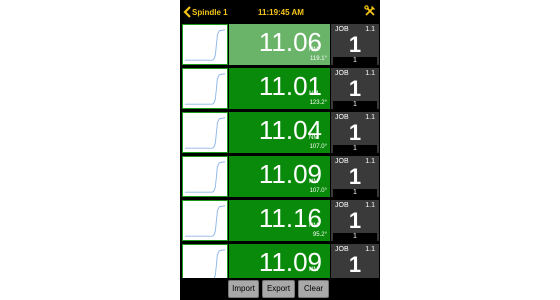  I want to click on result-row: 11.04 NM 107.0° JOB 1.1 1 1, so click(280, 132).